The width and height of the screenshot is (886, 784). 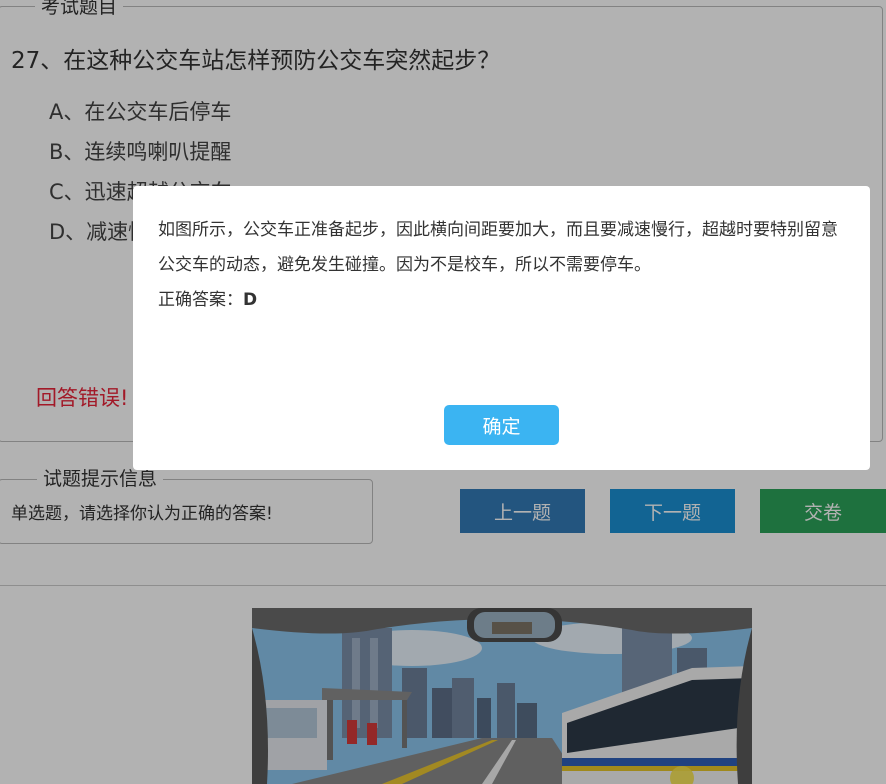 I want to click on correct-answer-value: D, so click(x=250, y=300).